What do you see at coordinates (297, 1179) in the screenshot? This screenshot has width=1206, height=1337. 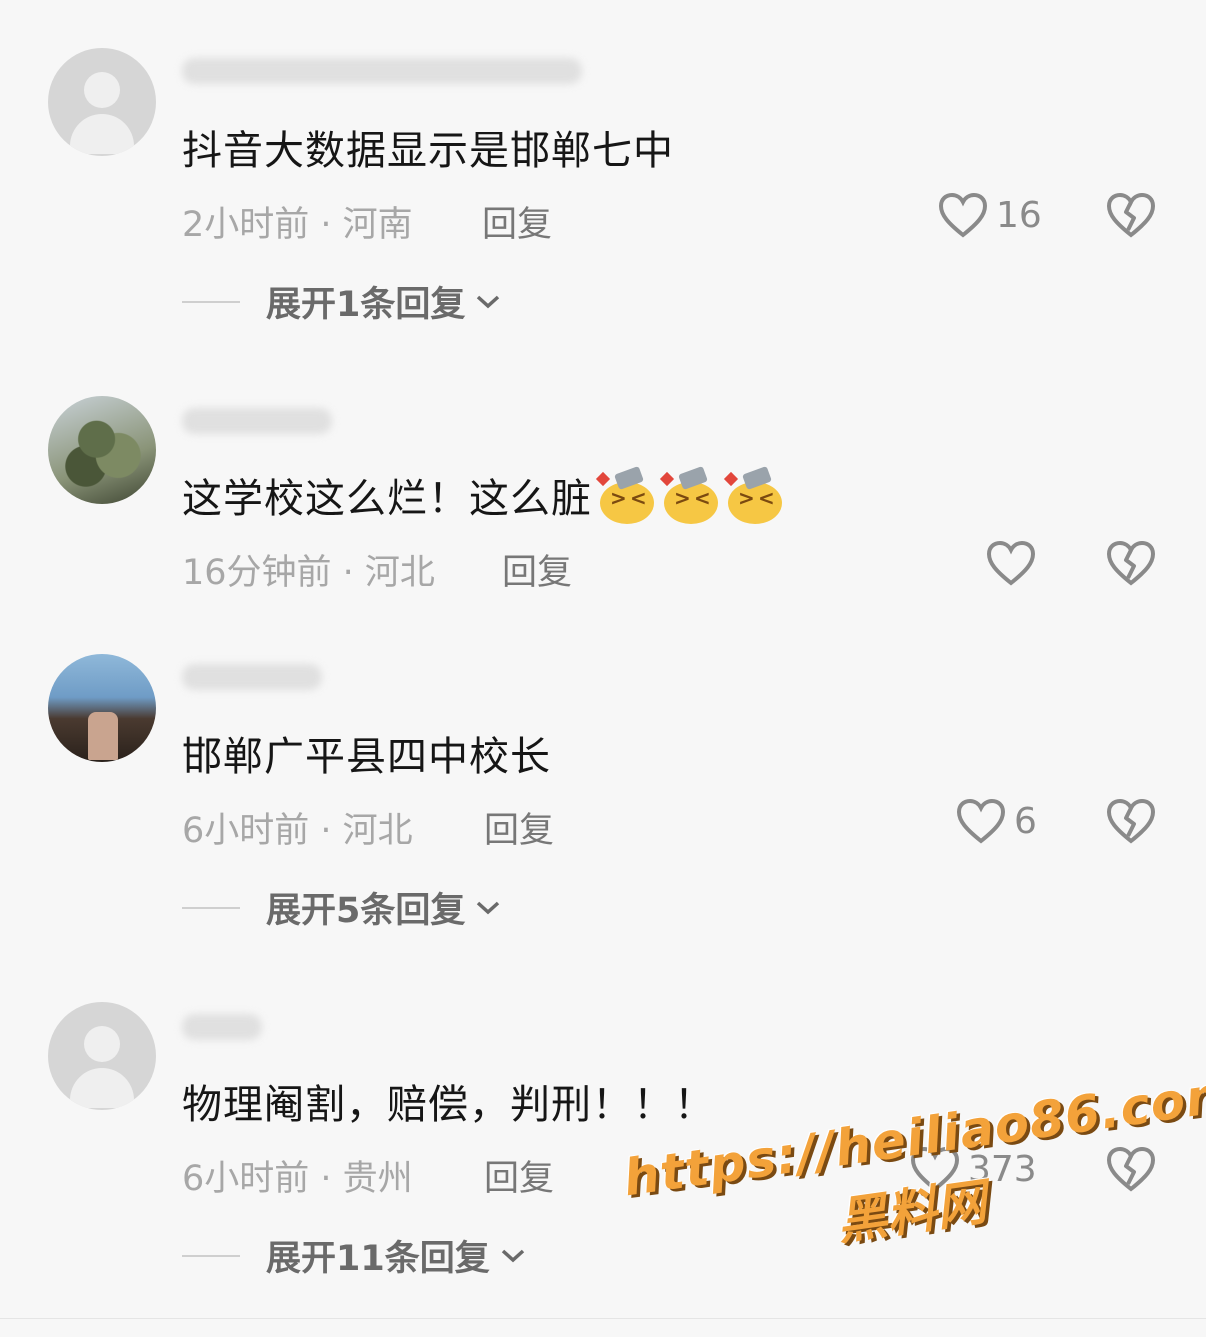 I see `comment-meta: 6小时前 · 贵州` at bounding box center [297, 1179].